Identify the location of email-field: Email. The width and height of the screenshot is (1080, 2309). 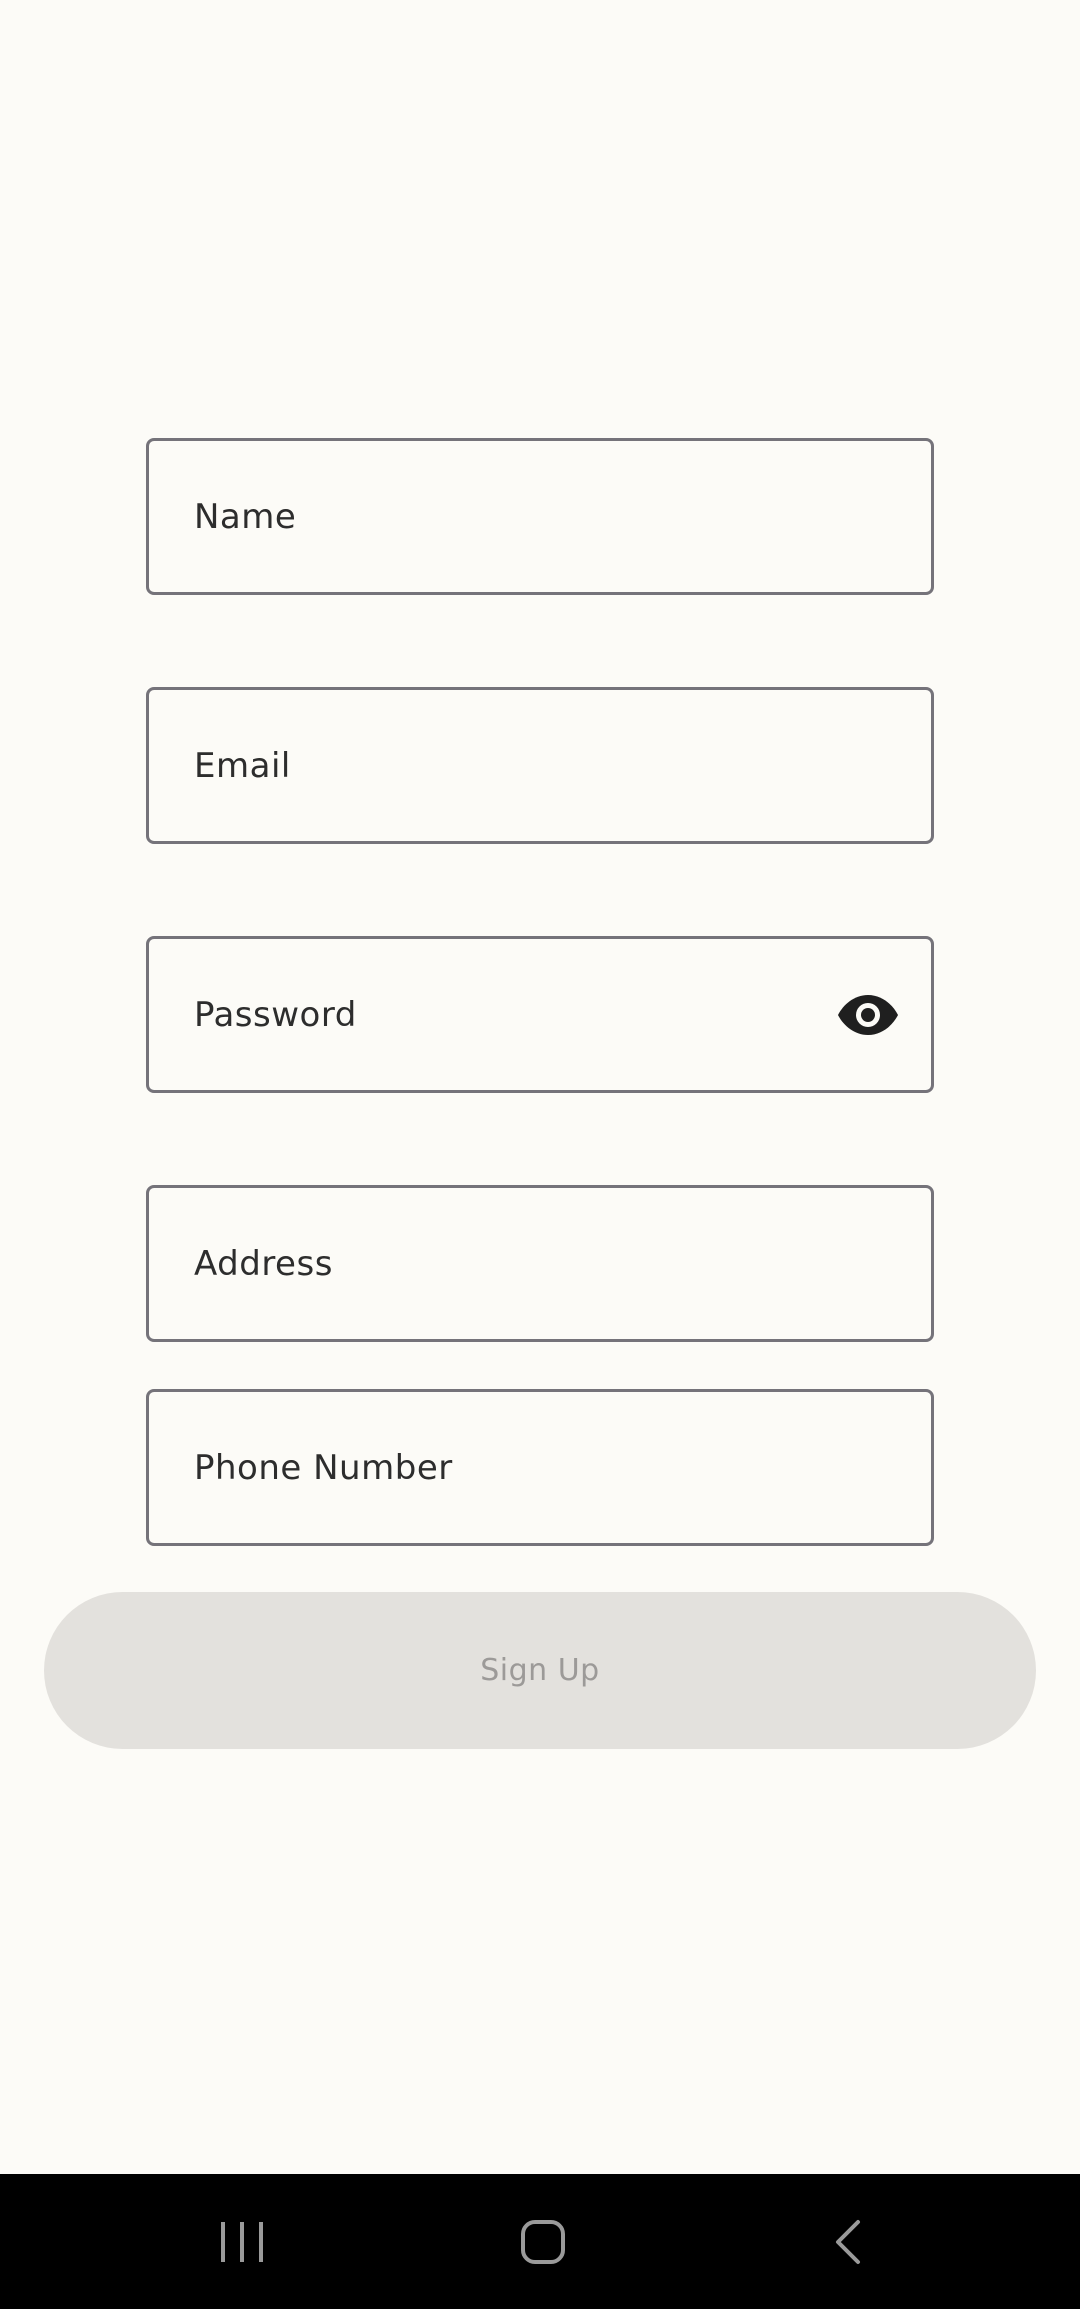
(540, 765).